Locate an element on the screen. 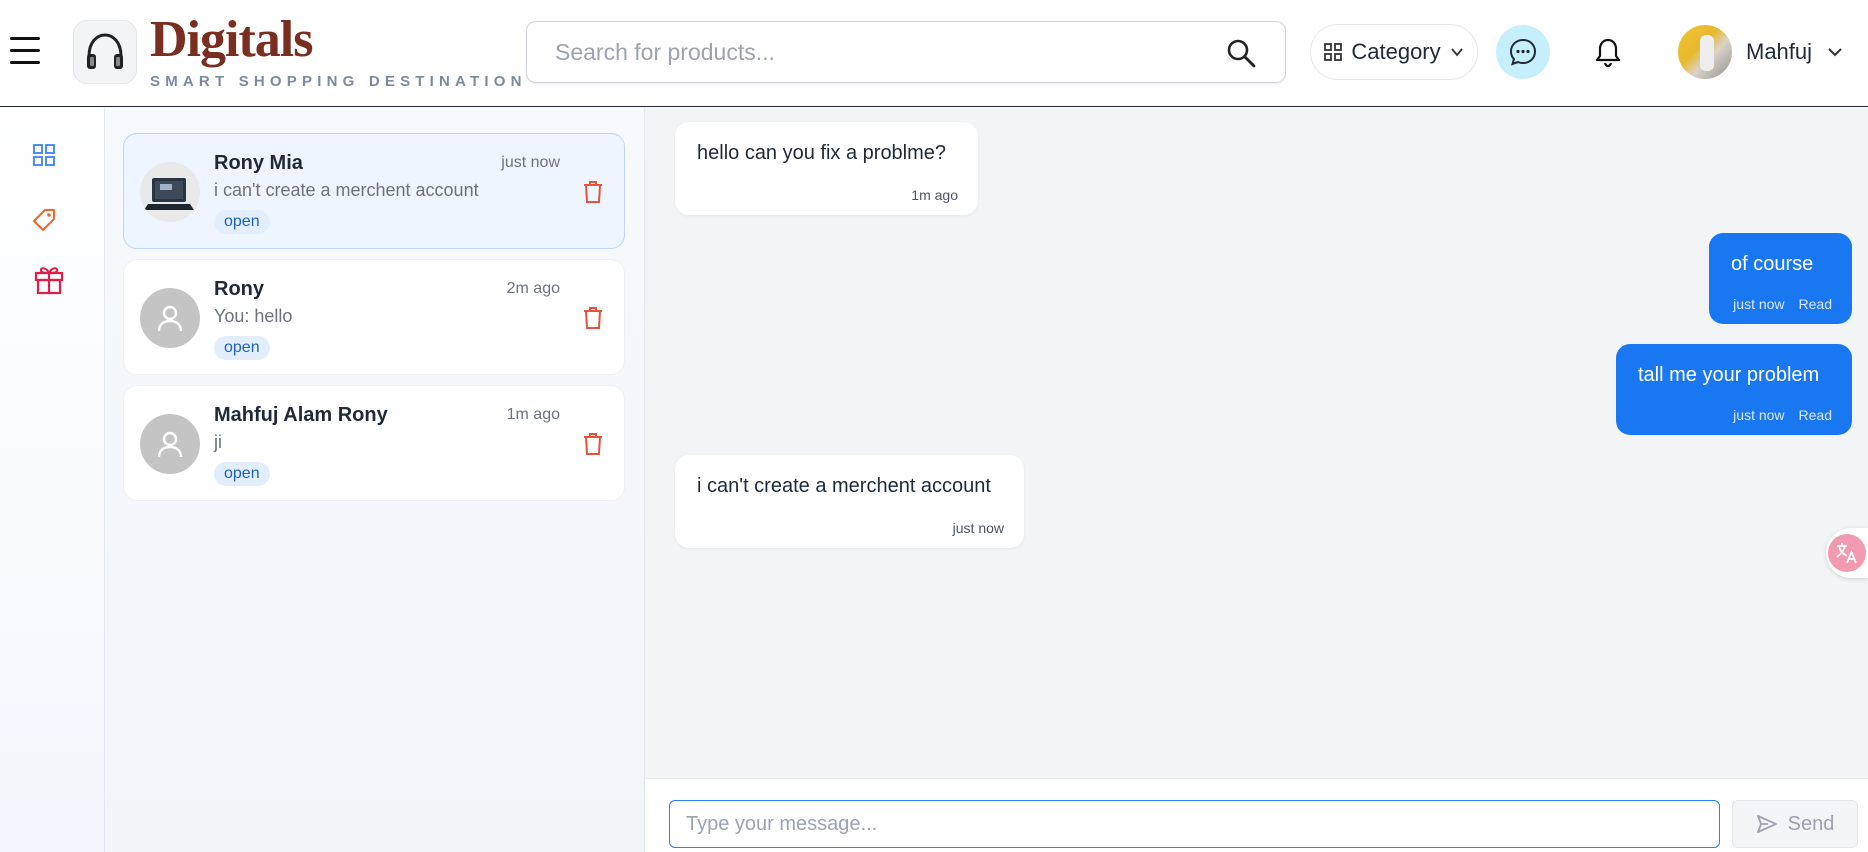  send-label: Send is located at coordinates (1811, 823).